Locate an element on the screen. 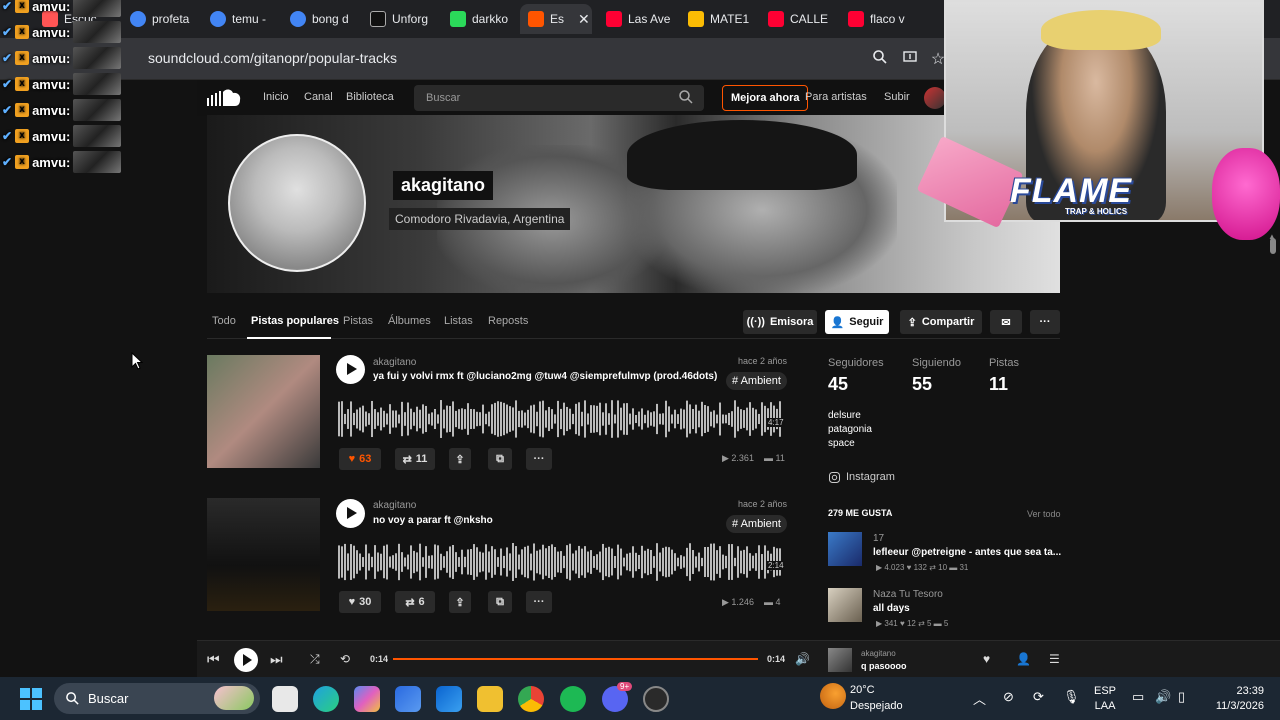  progress-bar is located at coordinates (575, 659).